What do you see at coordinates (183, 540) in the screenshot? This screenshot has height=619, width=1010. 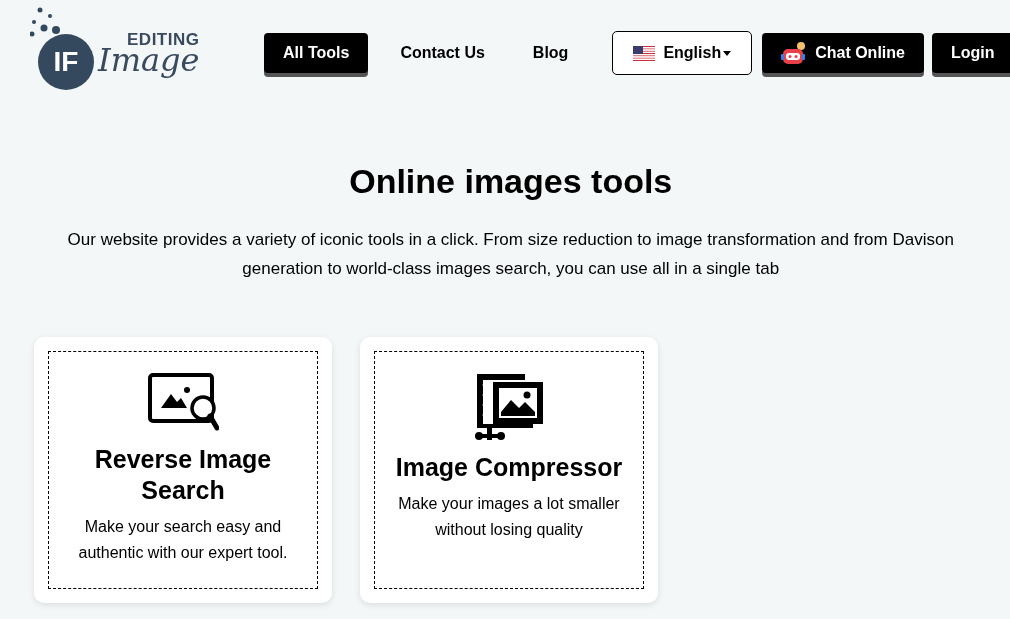 I see `tool-description: Make your search easy and authentic with our expert tool.` at bounding box center [183, 540].